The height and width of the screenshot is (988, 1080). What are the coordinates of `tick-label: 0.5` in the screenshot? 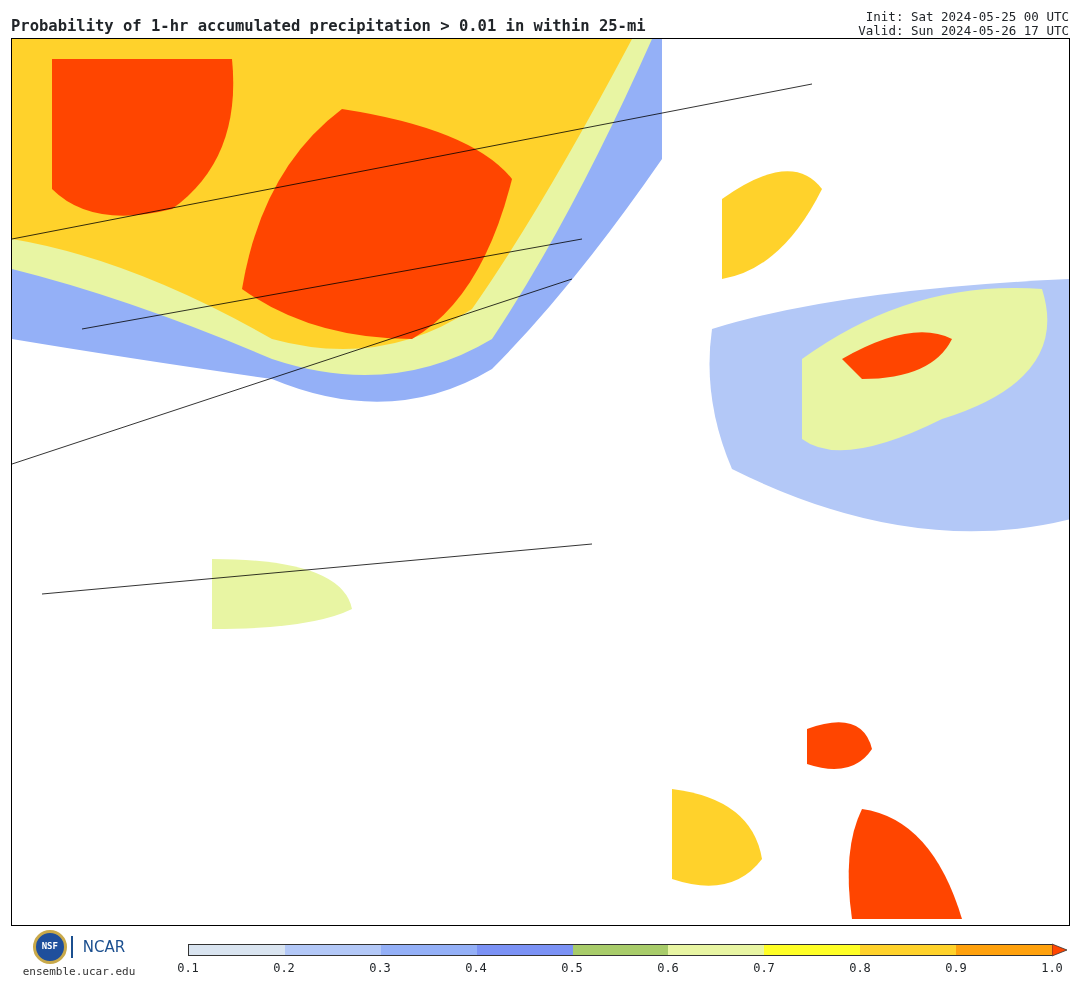 It's located at (572, 968).